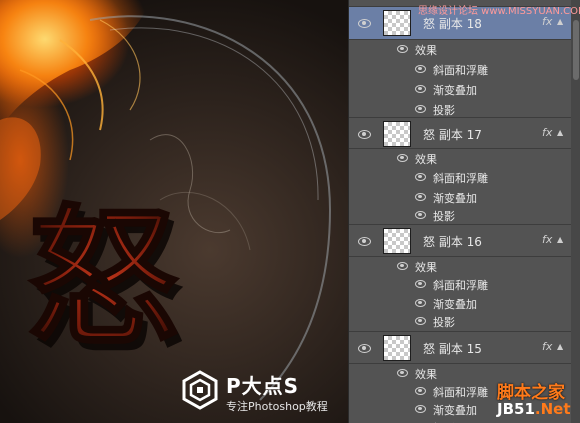 Image resolution: width=580 pixels, height=423 pixels. What do you see at coordinates (277, 406) in the screenshot?
I see `watermark-tagline: 专注Photoshop教程` at bounding box center [277, 406].